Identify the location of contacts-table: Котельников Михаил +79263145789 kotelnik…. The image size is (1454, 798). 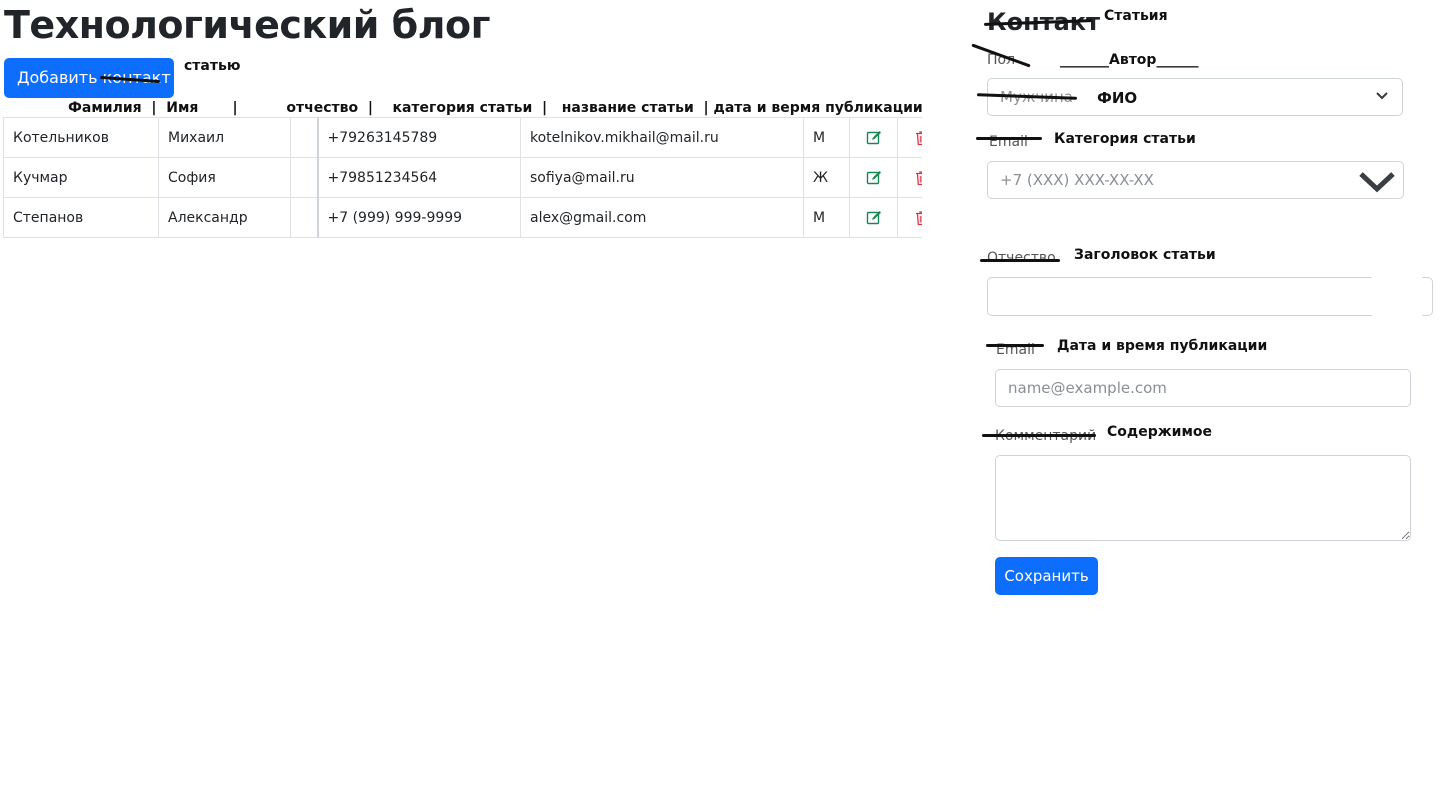
(474, 177).